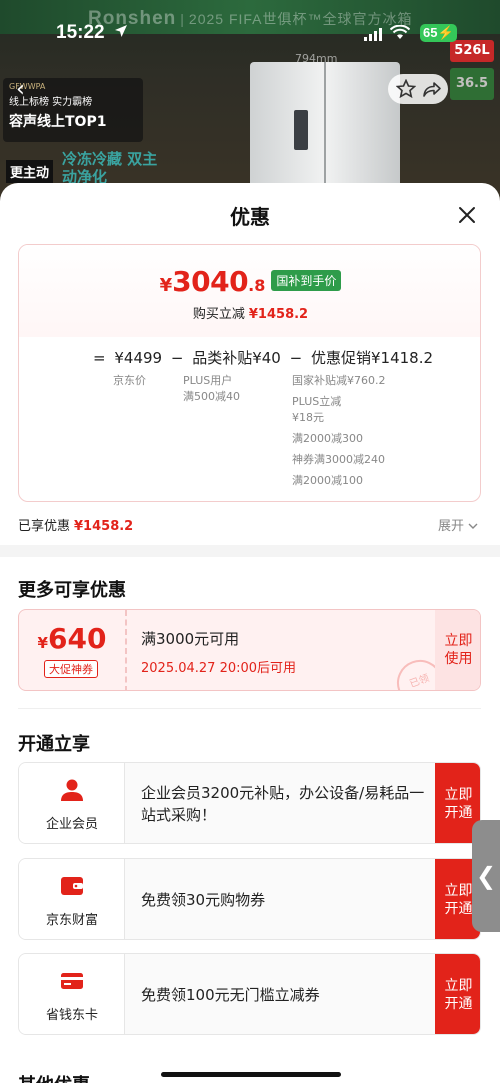 This screenshot has width=500, height=1083. What do you see at coordinates (373, 33) in the screenshot?
I see `signal-icon` at bounding box center [373, 33].